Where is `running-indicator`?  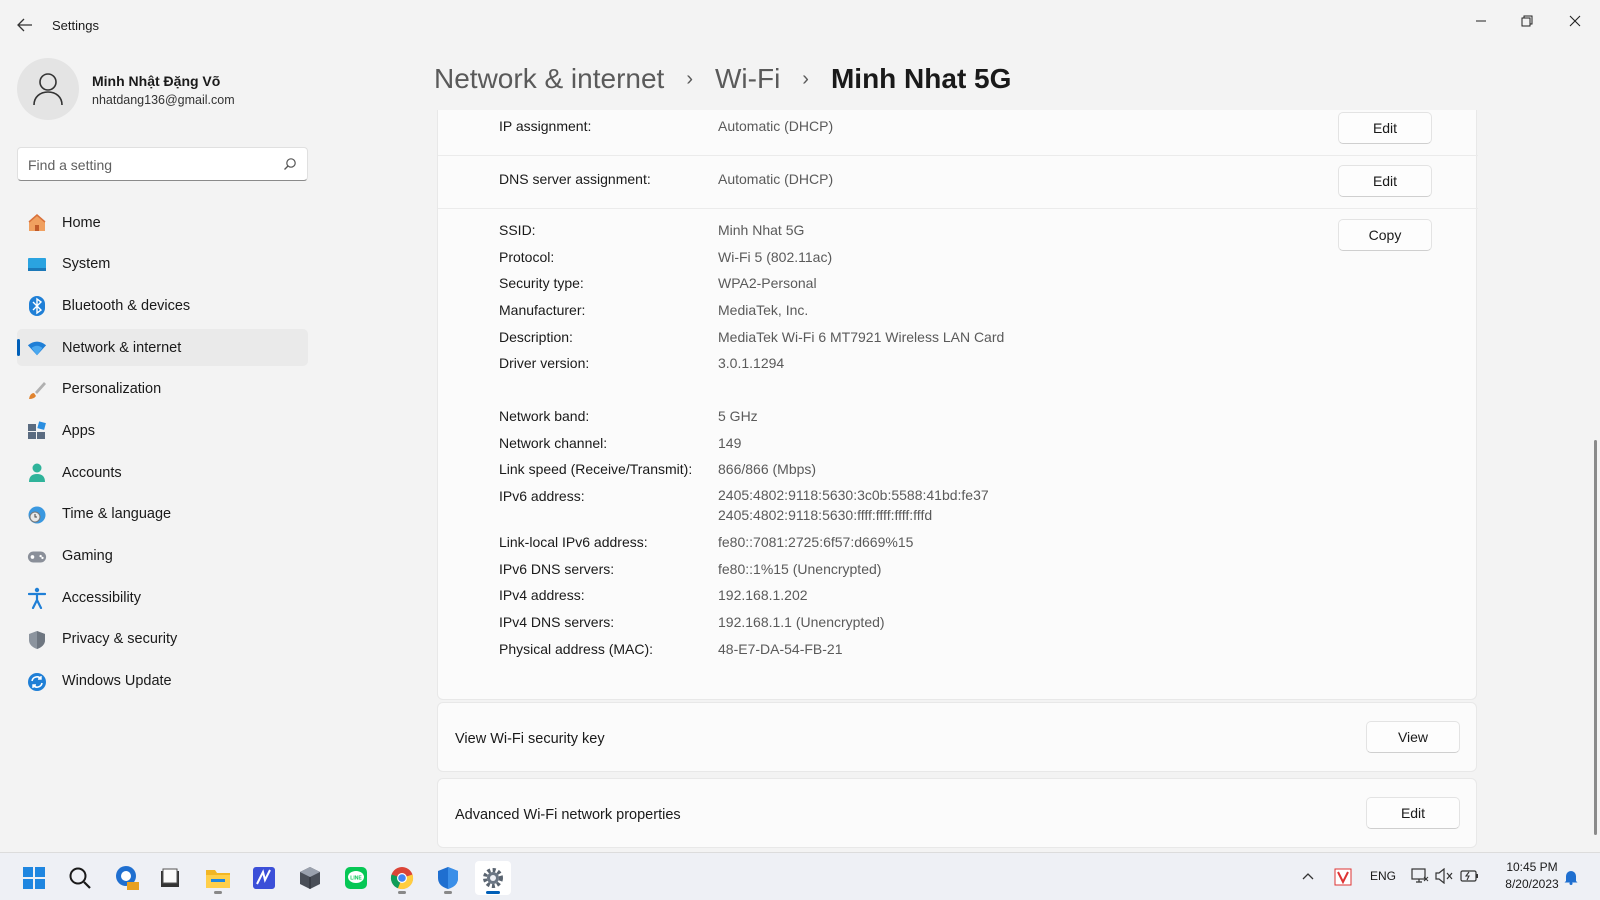
running-indicator is located at coordinates (402, 892).